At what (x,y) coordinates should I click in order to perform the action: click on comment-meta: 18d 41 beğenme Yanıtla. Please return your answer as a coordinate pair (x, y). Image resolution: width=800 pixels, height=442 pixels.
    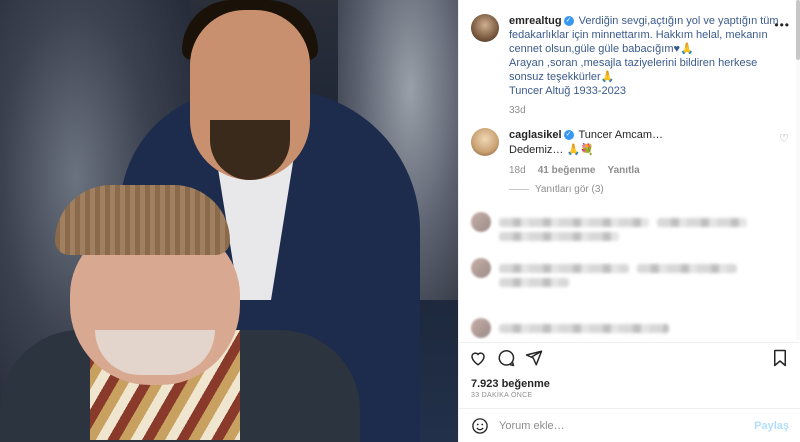
    Looking at the image, I should click on (650, 170).